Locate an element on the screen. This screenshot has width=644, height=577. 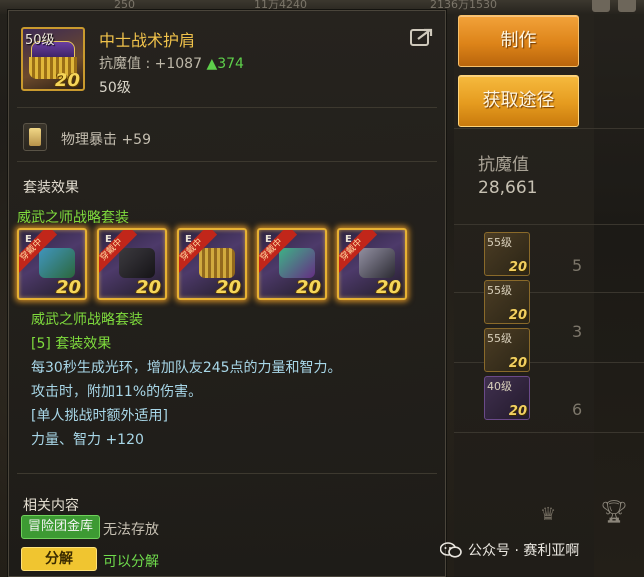
mail-icon is located at coordinates (601, 6).